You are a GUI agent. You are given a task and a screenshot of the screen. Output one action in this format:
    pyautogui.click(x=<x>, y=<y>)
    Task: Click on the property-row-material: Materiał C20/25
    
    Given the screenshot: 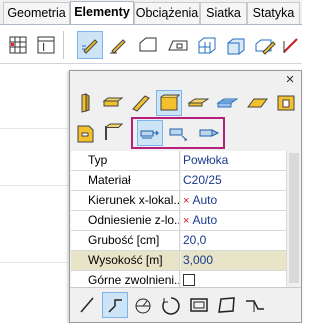 What is the action you would take?
    pyautogui.click(x=178, y=181)
    